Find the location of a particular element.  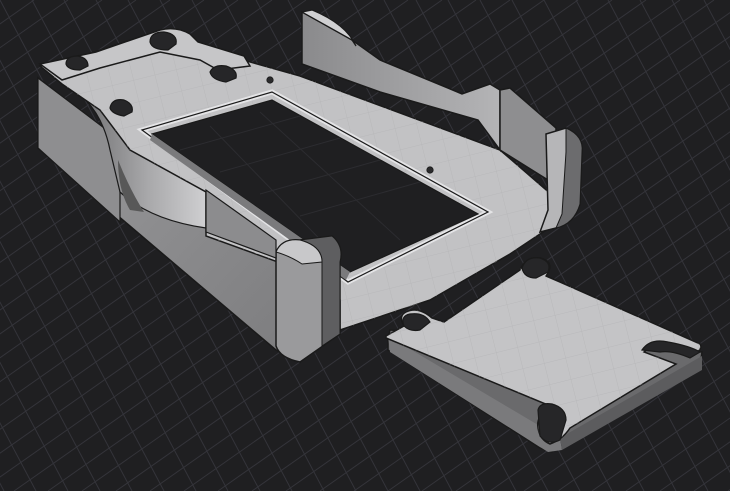

front-corner-post is located at coordinates (308, 299).